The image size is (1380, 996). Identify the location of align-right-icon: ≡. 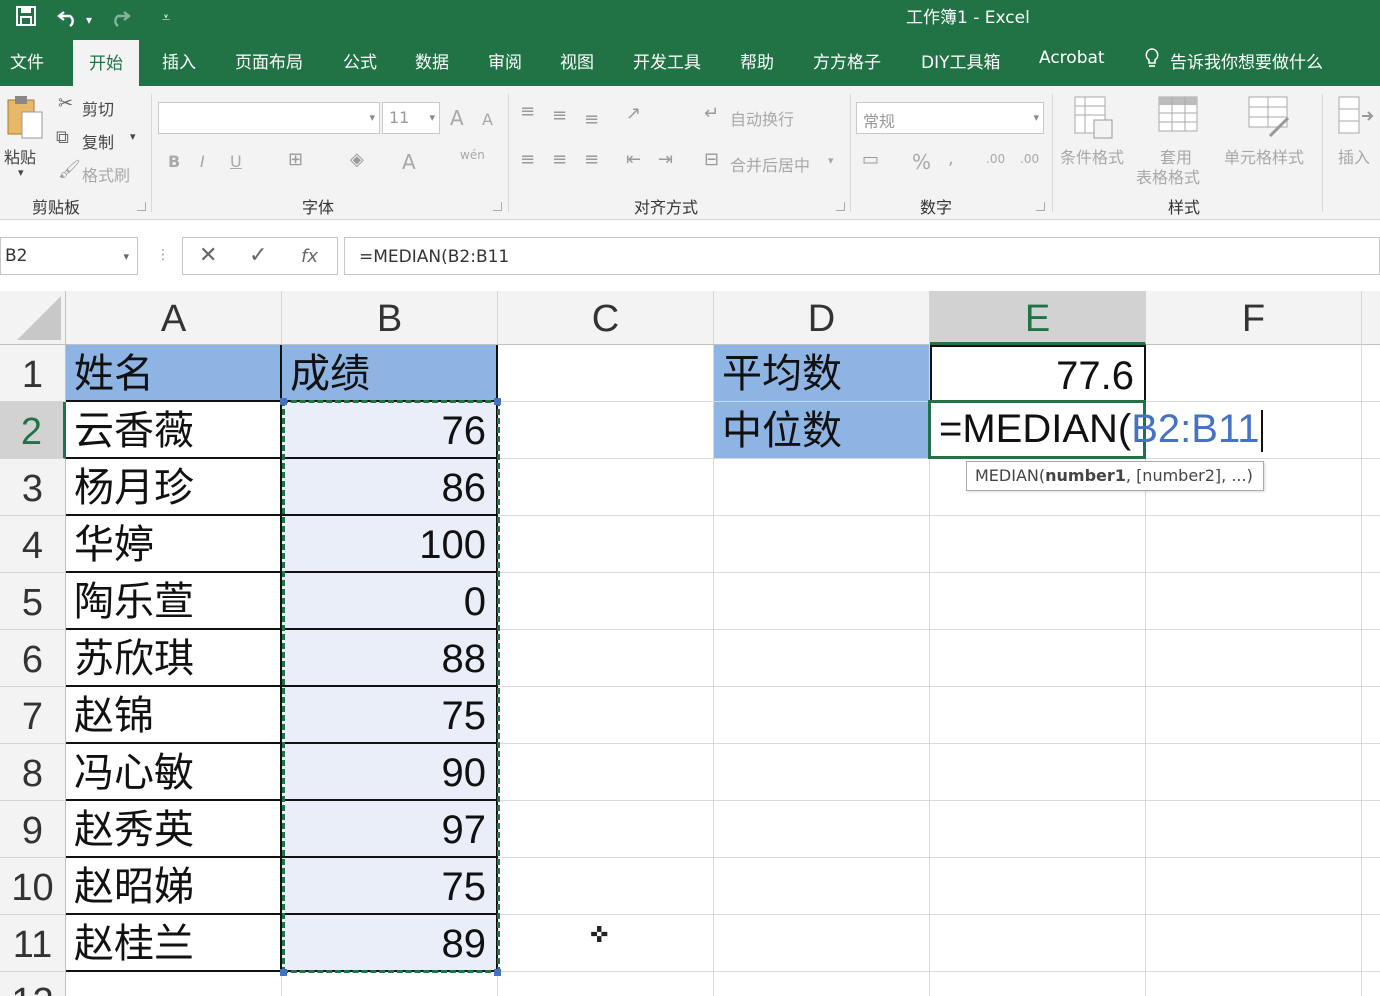
(591, 160).